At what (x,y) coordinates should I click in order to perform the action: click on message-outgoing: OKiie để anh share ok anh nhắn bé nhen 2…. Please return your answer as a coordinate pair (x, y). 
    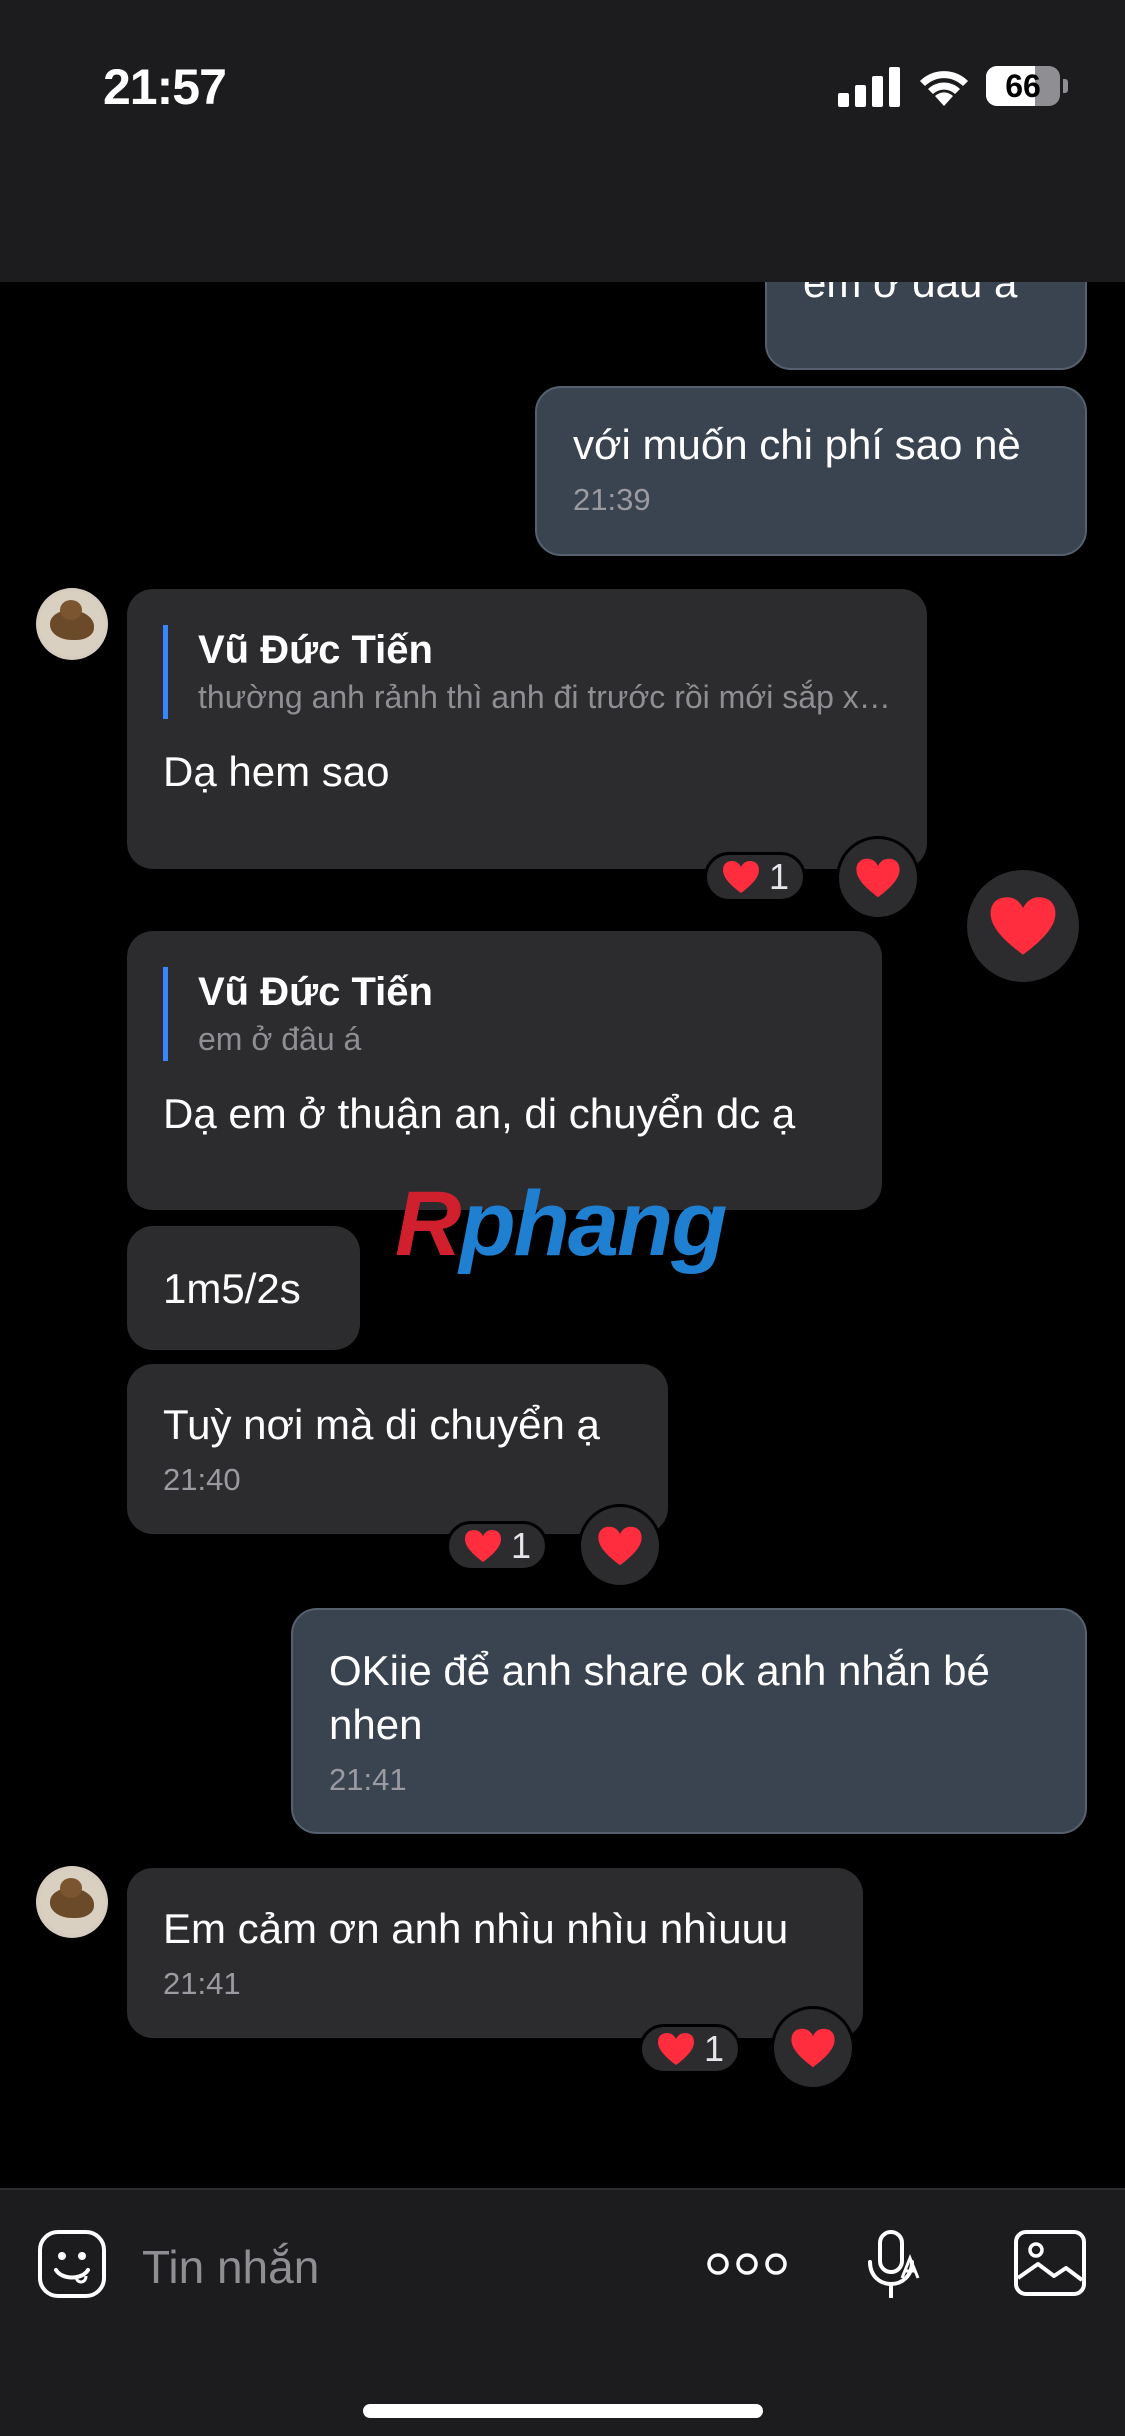
    Looking at the image, I should click on (689, 1721).